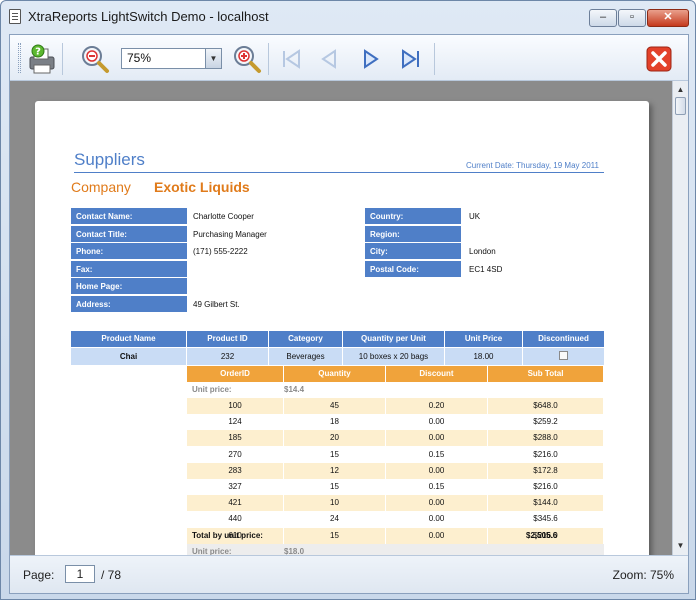  Describe the element at coordinates (546, 519) in the screenshot. I see `order-cell-sub-total: $345.6` at that location.